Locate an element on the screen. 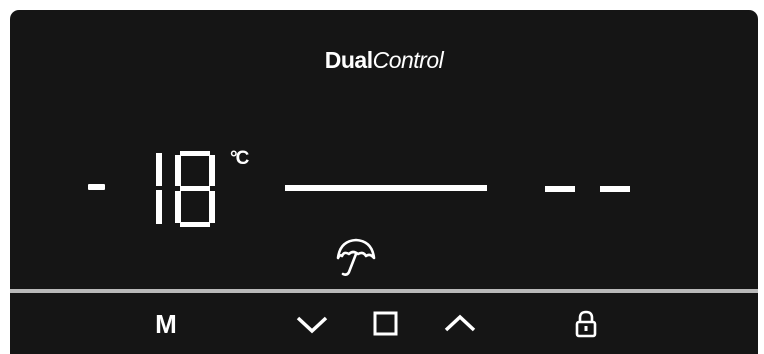  lock-icon is located at coordinates (586, 324).